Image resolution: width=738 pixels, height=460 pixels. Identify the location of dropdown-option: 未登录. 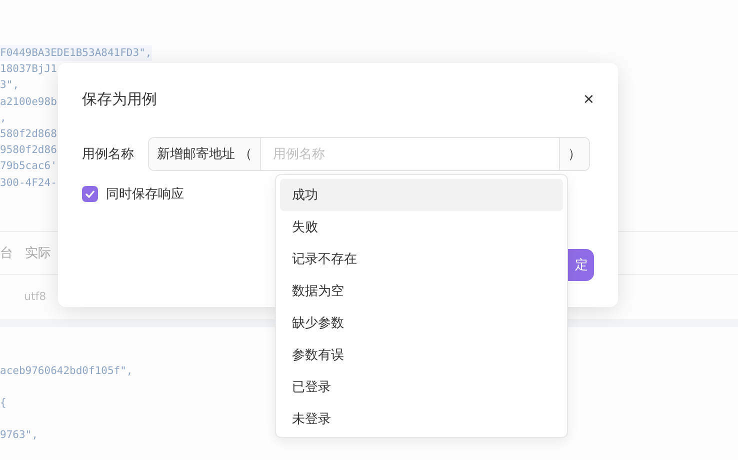
(421, 419).